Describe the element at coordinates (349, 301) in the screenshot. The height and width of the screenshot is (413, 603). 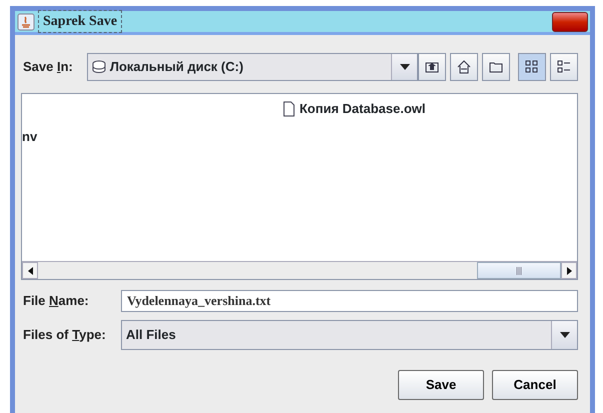
I see `file-name-field: Vydelennaya_vershina.txt` at that location.